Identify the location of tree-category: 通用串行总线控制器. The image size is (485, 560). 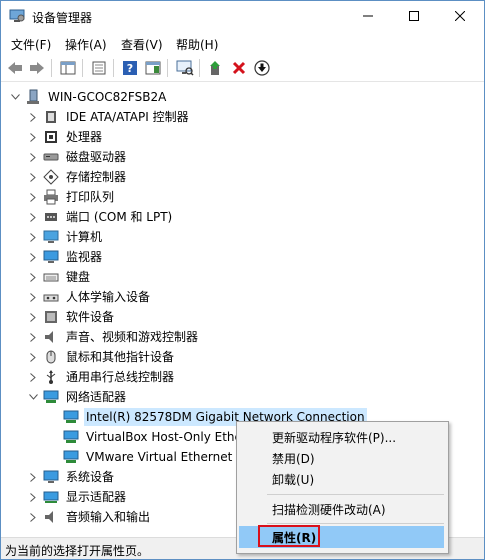
(101, 377).